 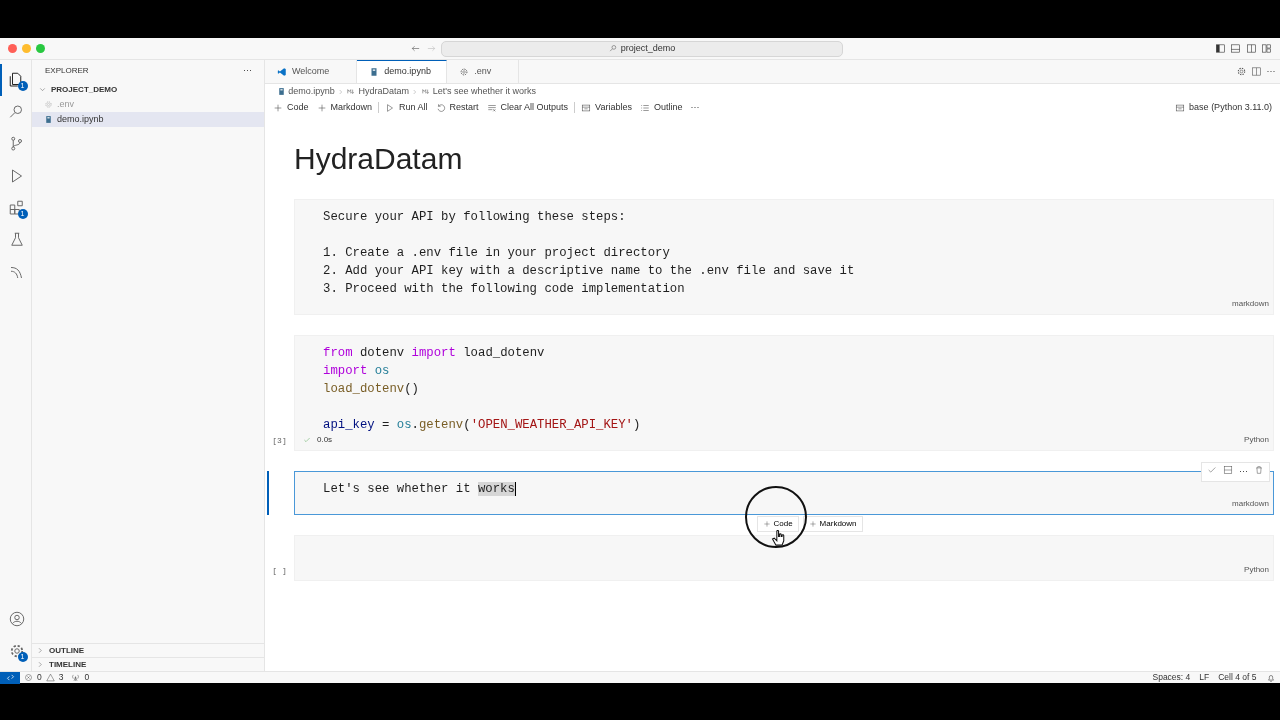 What do you see at coordinates (1180, 107) in the screenshot?
I see `kernel-icon` at bounding box center [1180, 107].